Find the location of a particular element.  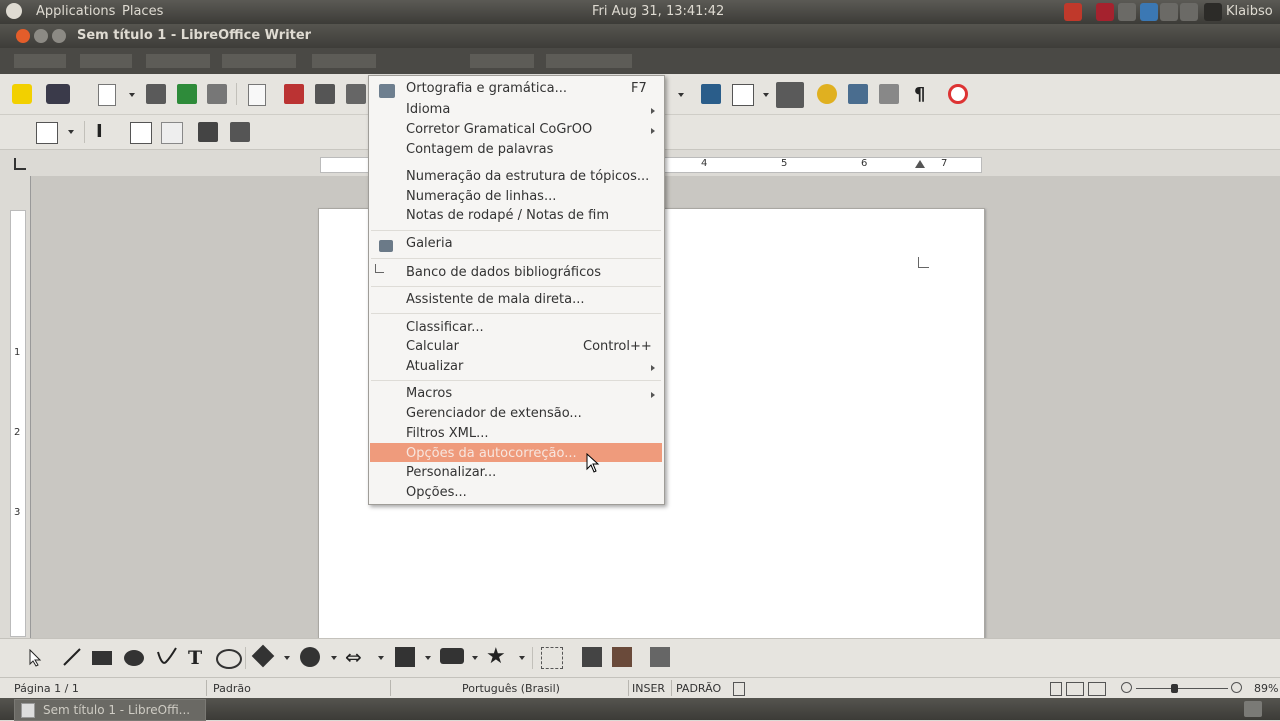

places-menu: Places is located at coordinates (142, 11).